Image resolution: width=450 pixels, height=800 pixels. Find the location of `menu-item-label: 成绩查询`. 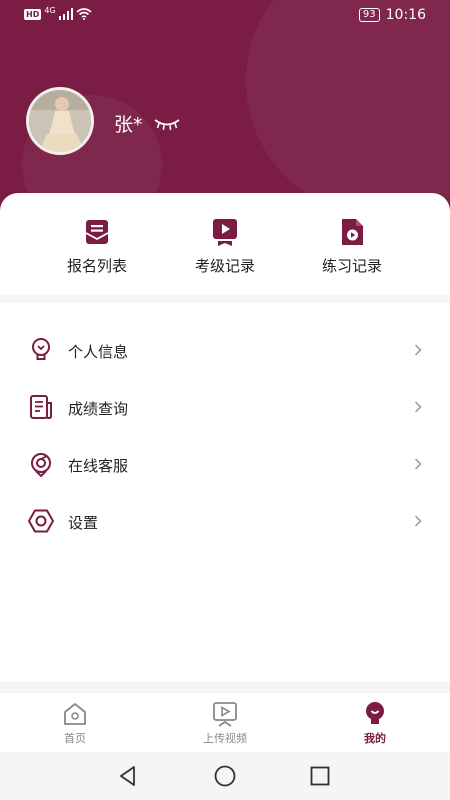

menu-item-label: 成绩查询 is located at coordinates (98, 409).